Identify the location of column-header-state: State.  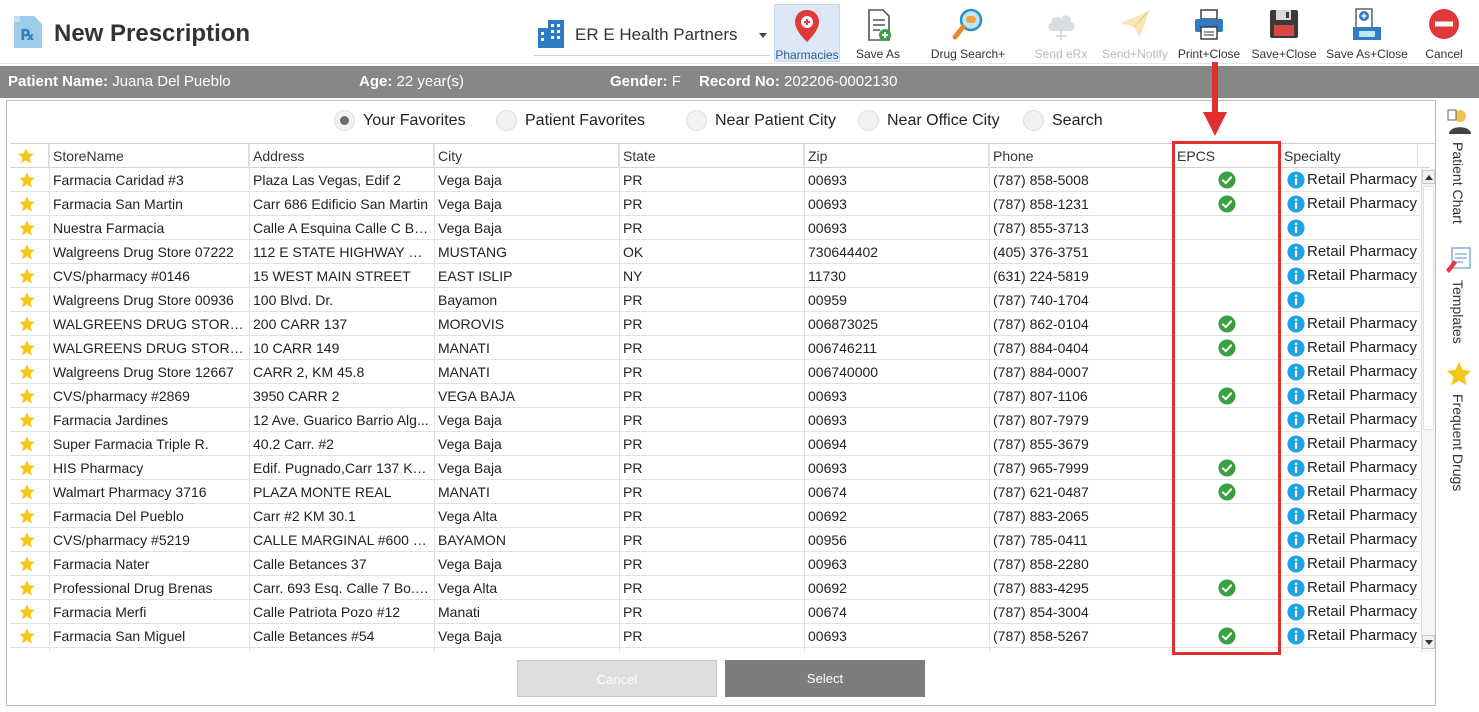
(711, 156).